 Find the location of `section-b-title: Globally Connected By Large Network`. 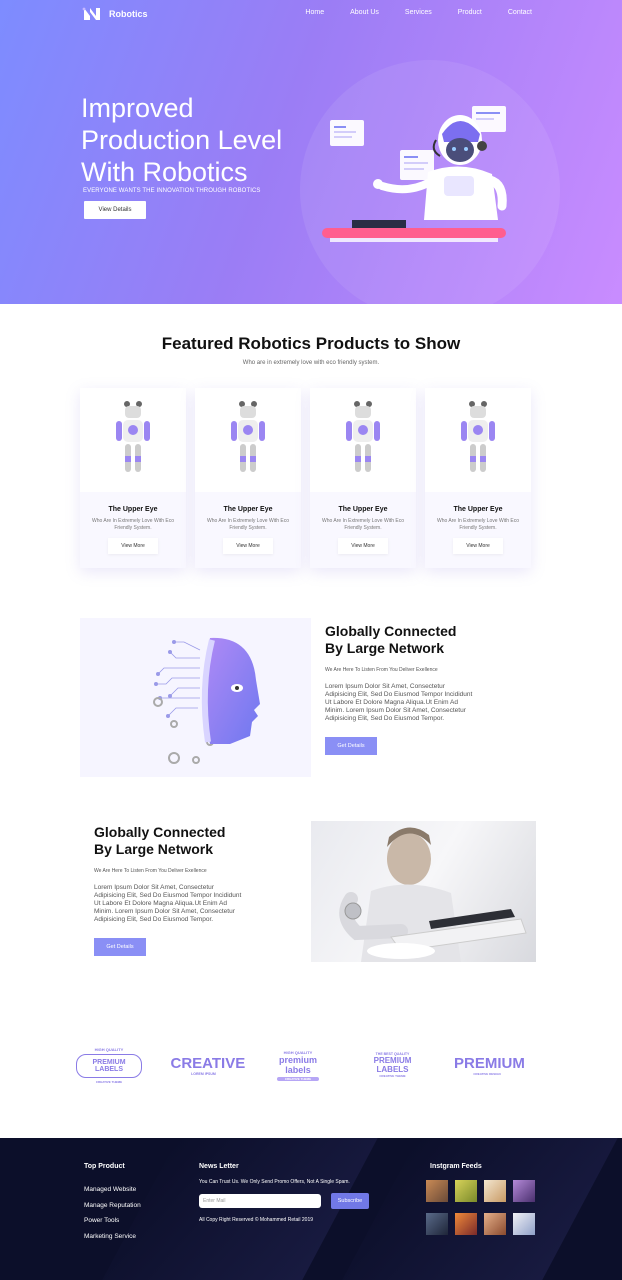

section-b-title: Globally Connected By Large Network is located at coordinates (160, 840).